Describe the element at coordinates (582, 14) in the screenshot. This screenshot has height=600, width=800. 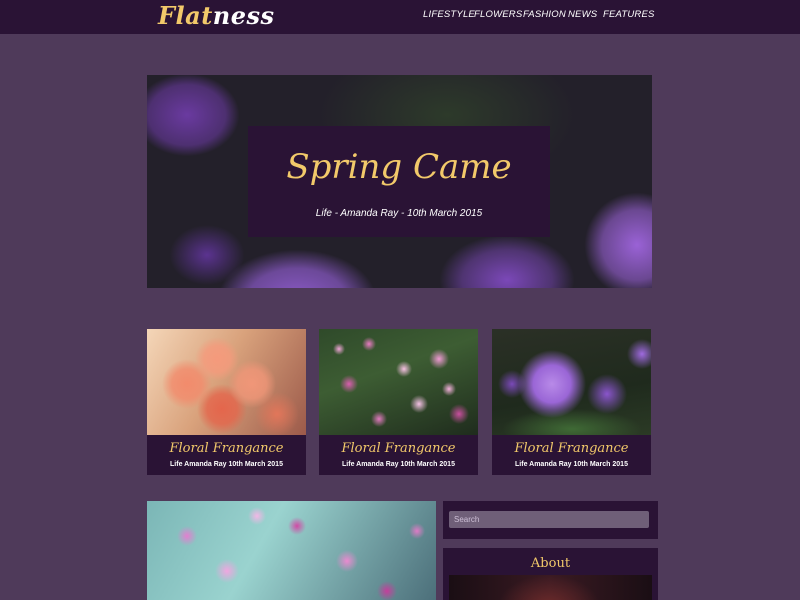
I see `nav-news: NEWS` at that location.